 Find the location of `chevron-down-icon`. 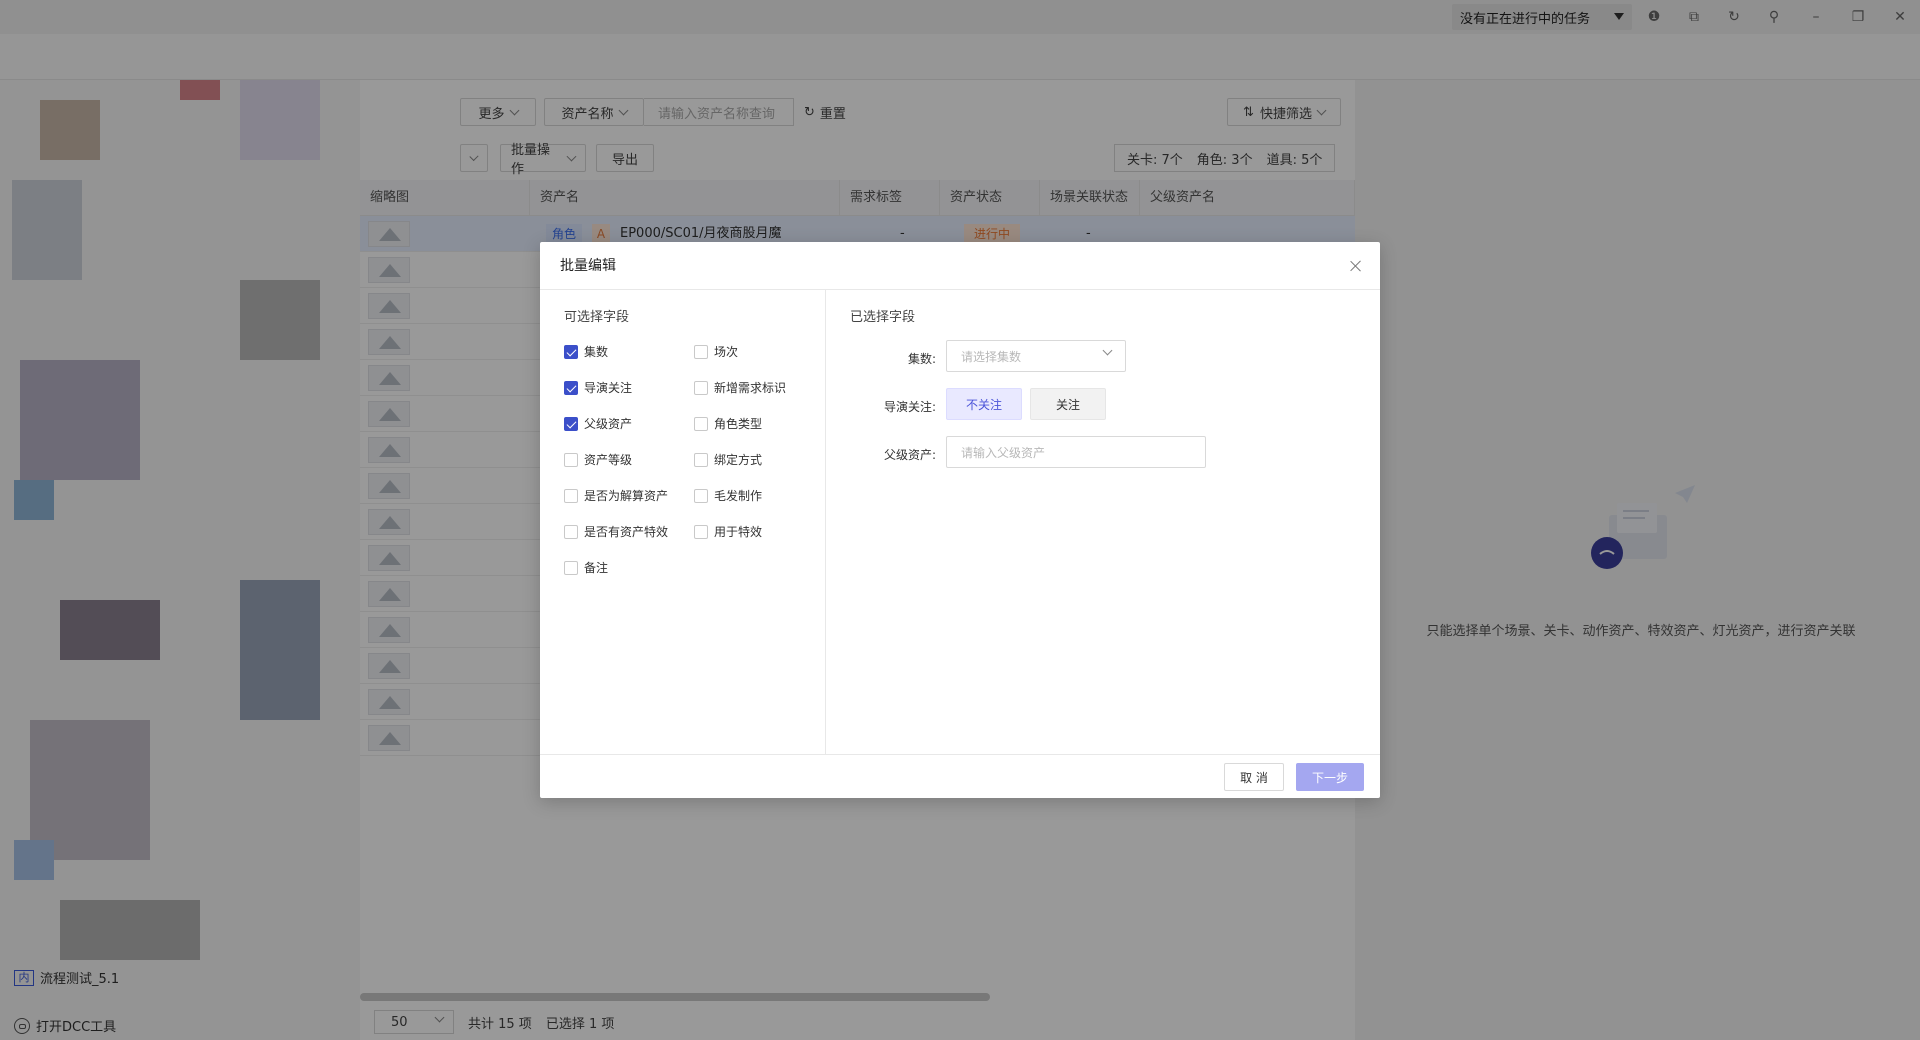

chevron-down-icon is located at coordinates (1107, 350).